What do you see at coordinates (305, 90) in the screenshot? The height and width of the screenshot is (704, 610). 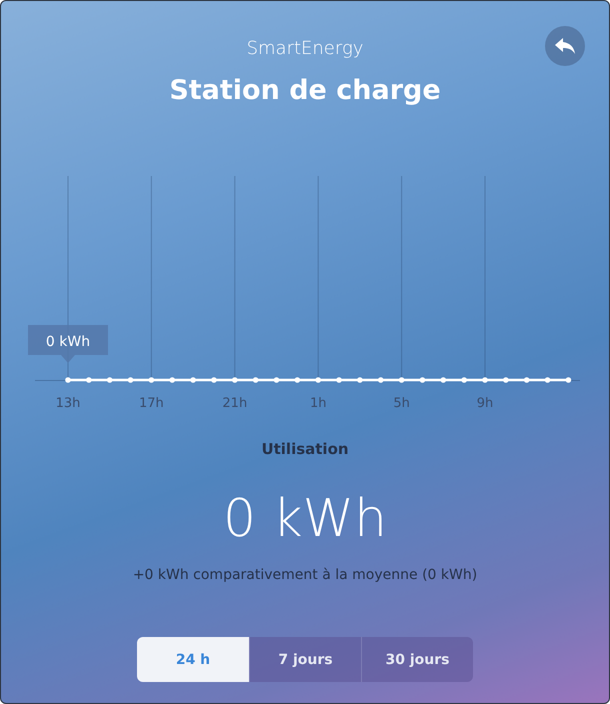 I see `page-title: Station de charge` at bounding box center [305, 90].